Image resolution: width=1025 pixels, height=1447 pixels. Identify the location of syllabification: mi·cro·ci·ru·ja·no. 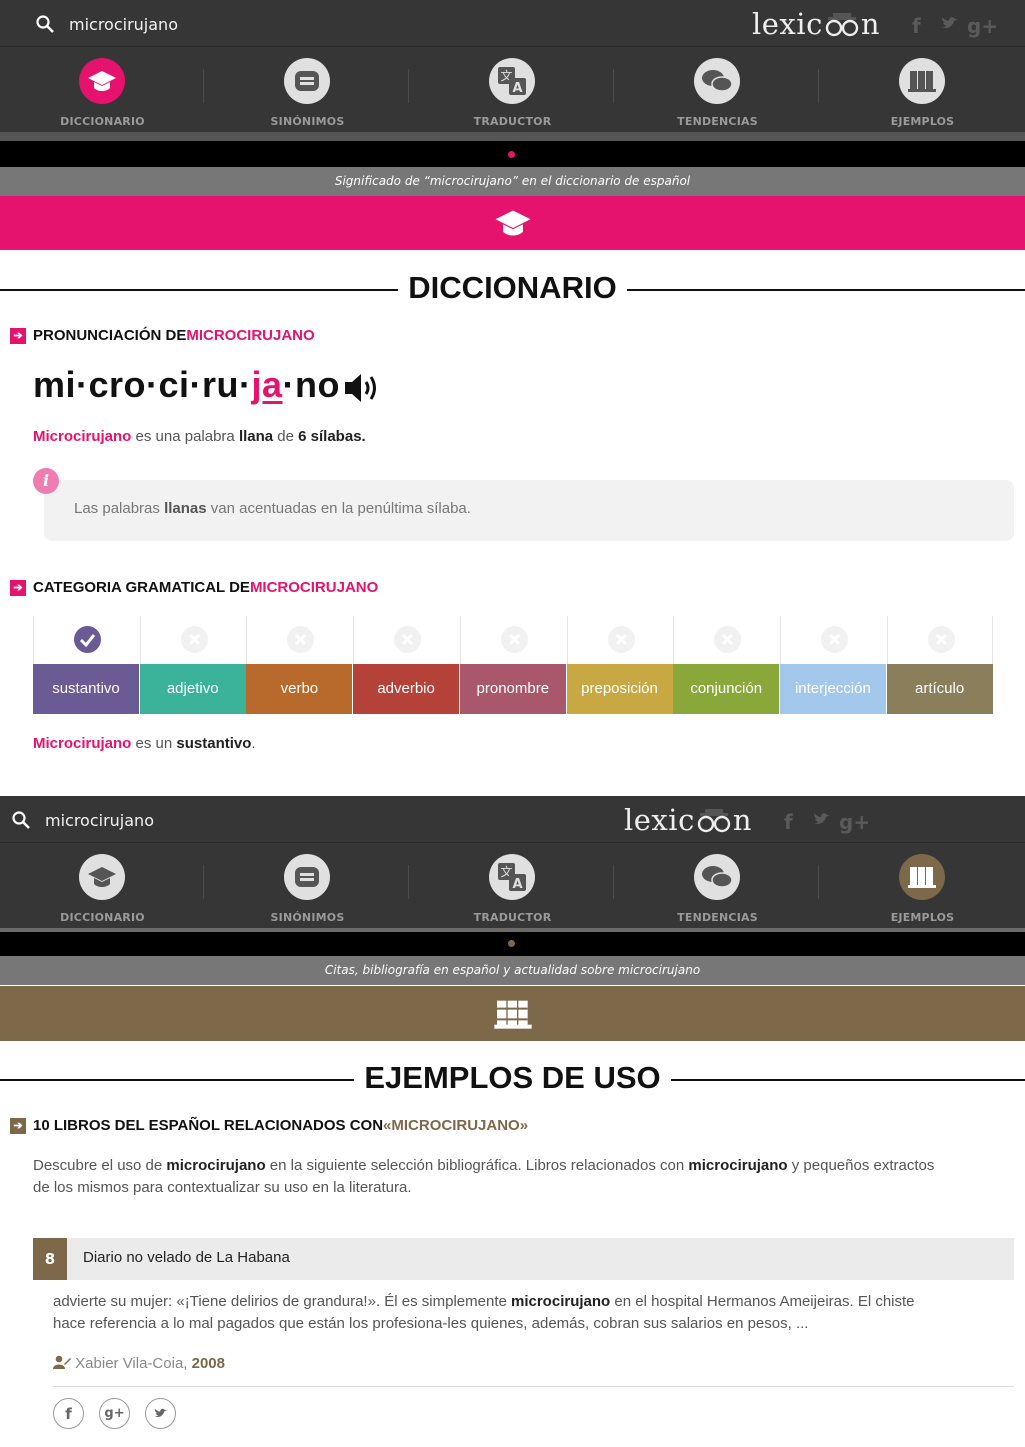
(187, 384).